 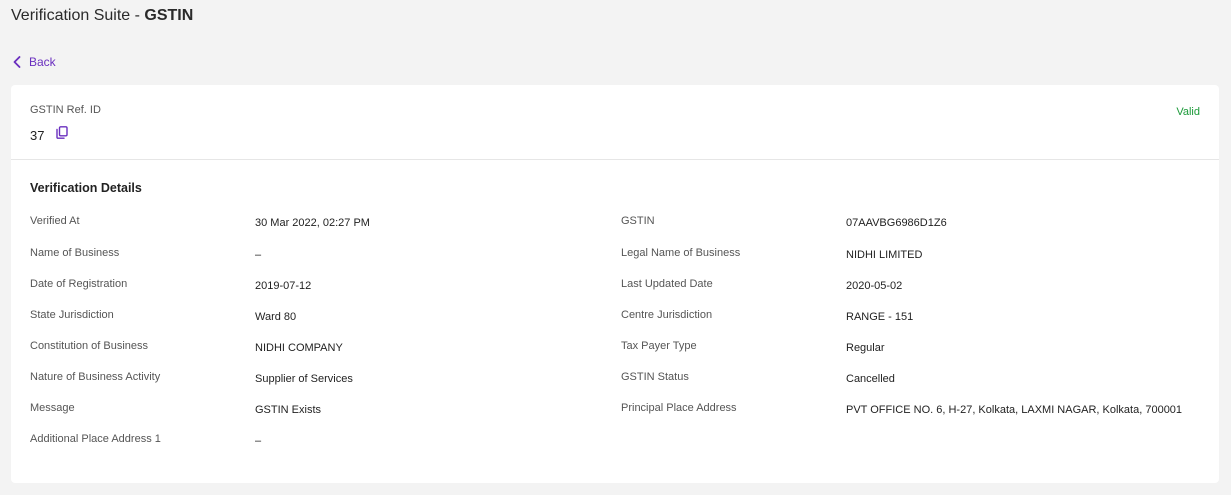 I want to click on chevron-left-icon, so click(x=17, y=62).